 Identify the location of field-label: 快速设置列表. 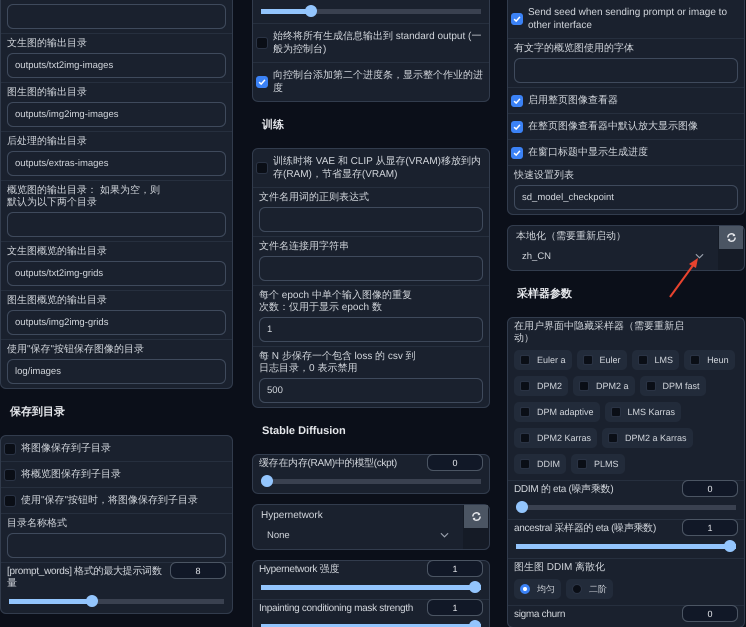
(544, 176).